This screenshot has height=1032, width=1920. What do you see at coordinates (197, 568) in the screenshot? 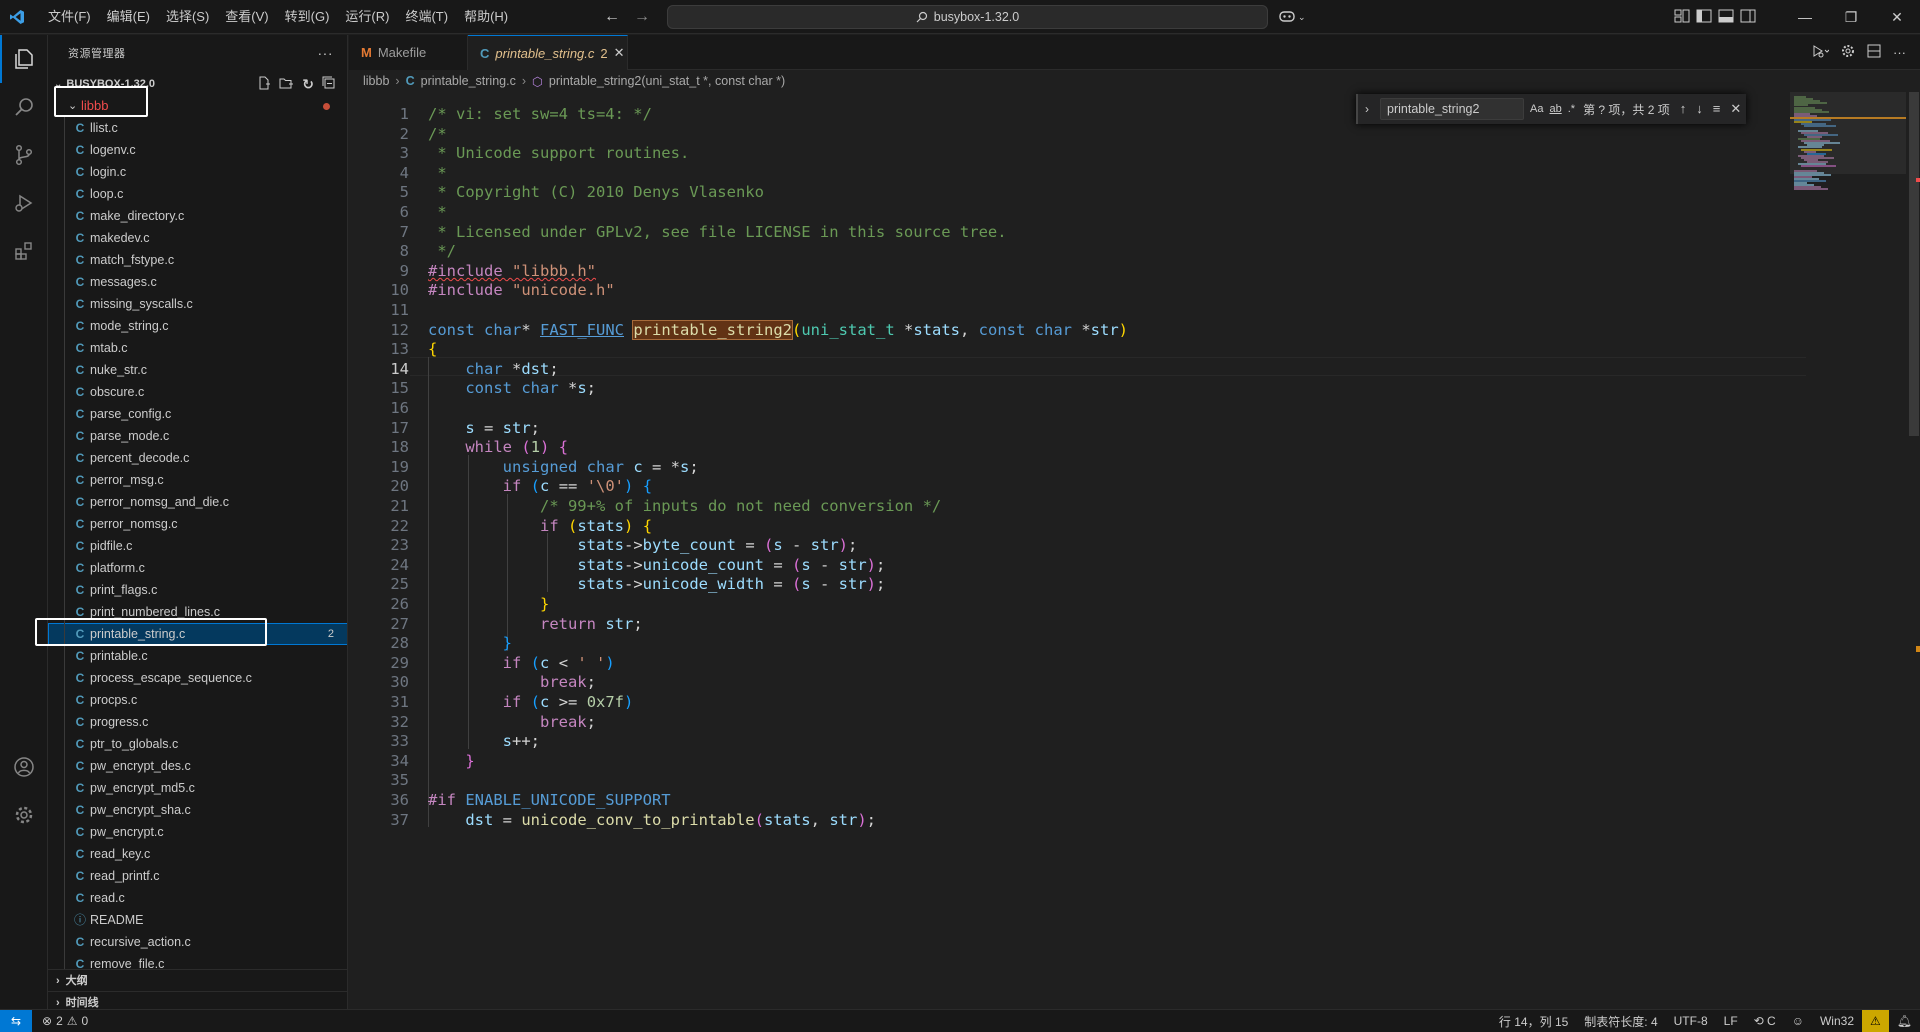
I see `file-item: Cplatform.c` at bounding box center [197, 568].